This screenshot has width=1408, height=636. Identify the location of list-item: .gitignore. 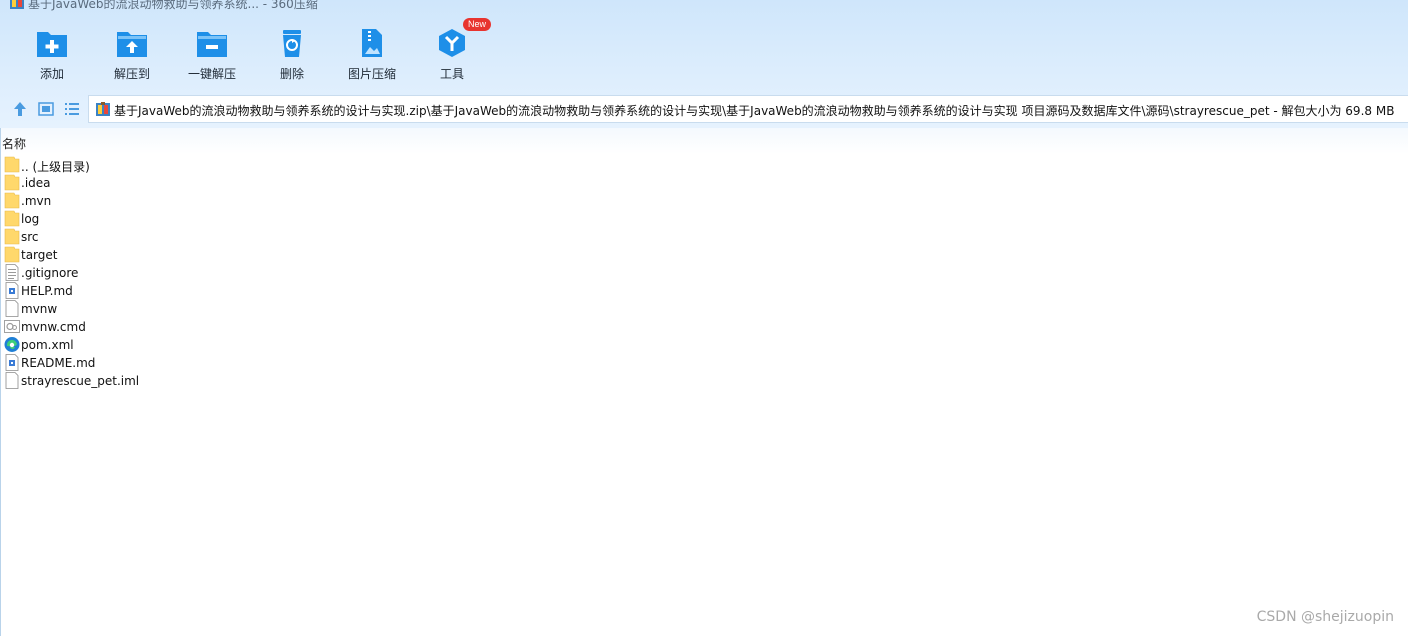
(150, 273).